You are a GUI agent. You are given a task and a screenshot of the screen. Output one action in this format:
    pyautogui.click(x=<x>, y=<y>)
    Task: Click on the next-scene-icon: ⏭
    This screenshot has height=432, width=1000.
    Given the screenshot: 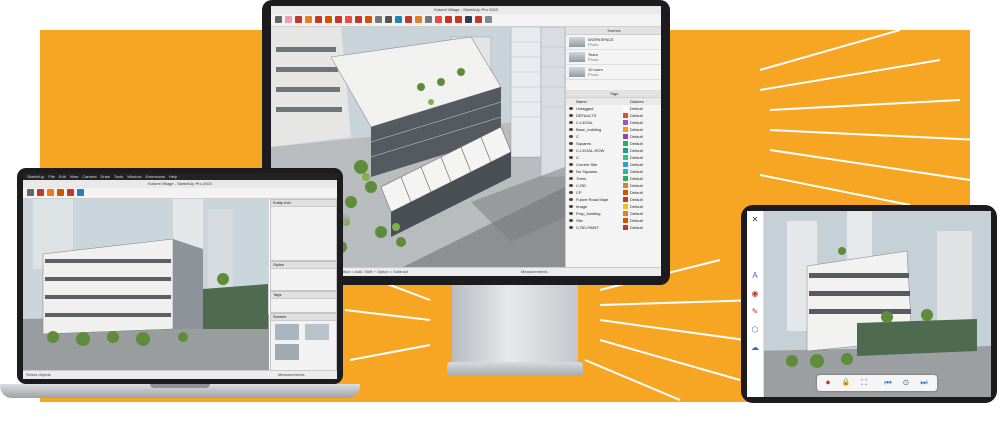 What is the action you would take?
    pyautogui.click(x=924, y=383)
    